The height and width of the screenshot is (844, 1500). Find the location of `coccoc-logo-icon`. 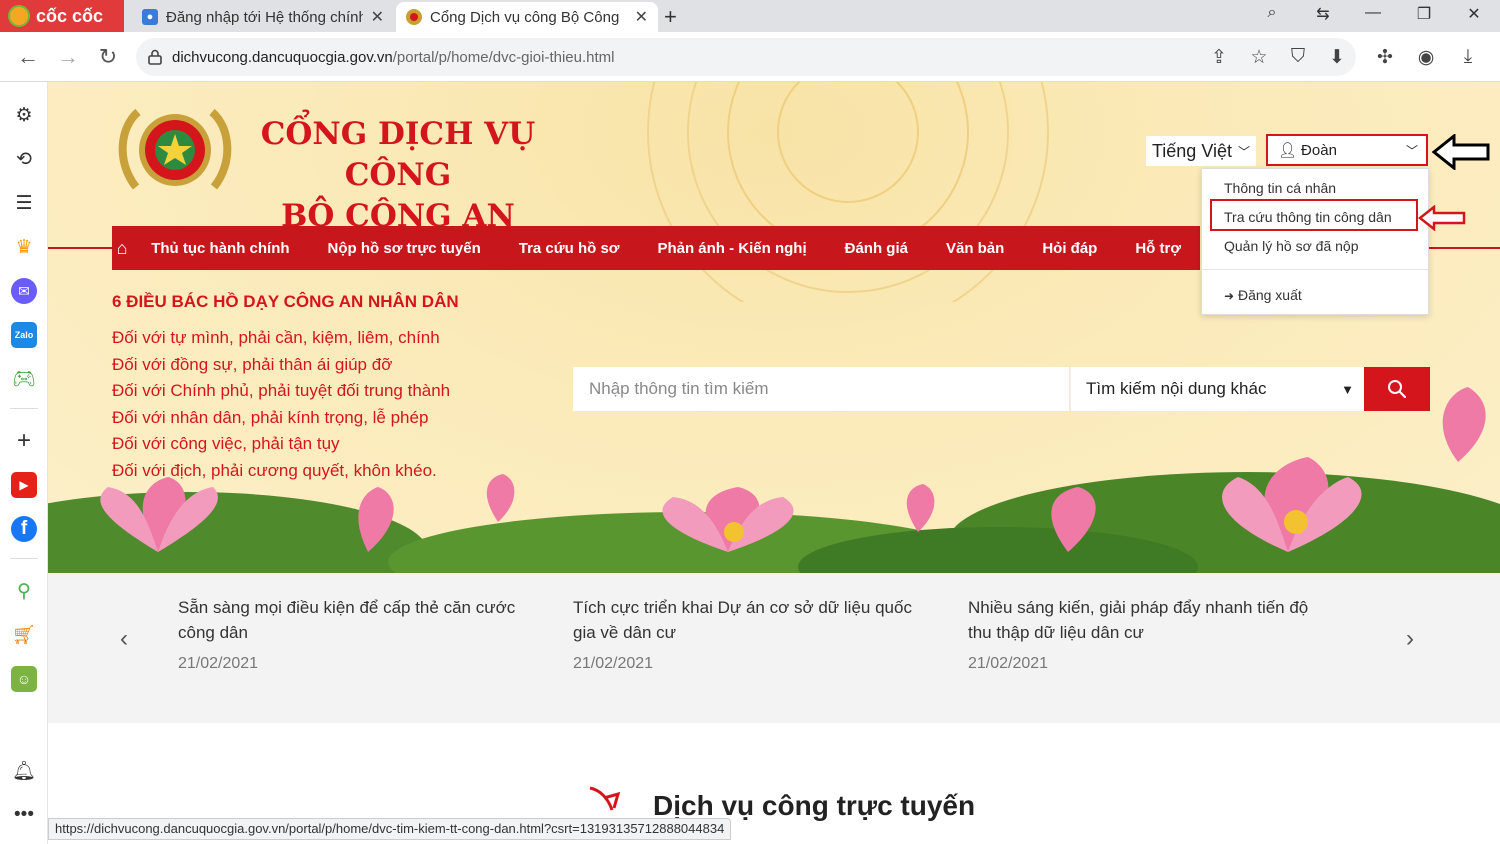

coccoc-logo-icon is located at coordinates (19, 16).